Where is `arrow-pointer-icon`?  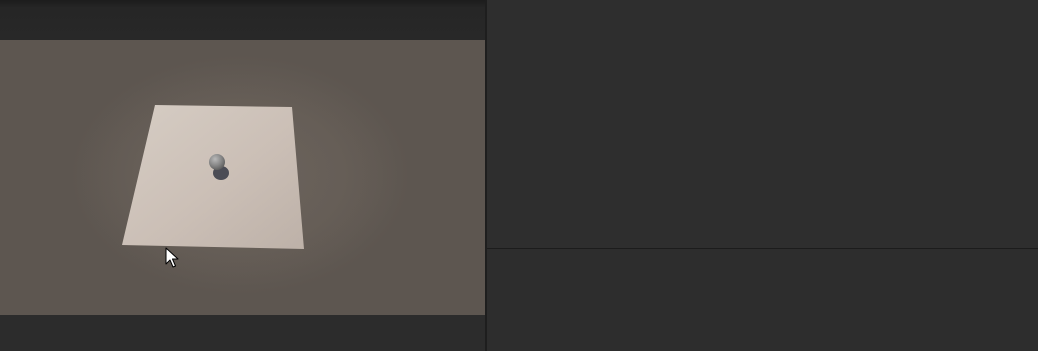 arrow-pointer-icon is located at coordinates (172, 257).